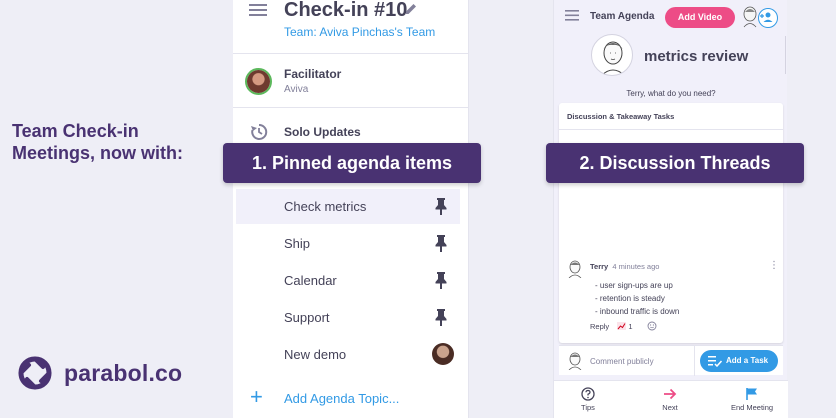  Describe the element at coordinates (671, 116) in the screenshot. I see `discussion-card-header: Discussion & Takeaway Tasks` at that location.